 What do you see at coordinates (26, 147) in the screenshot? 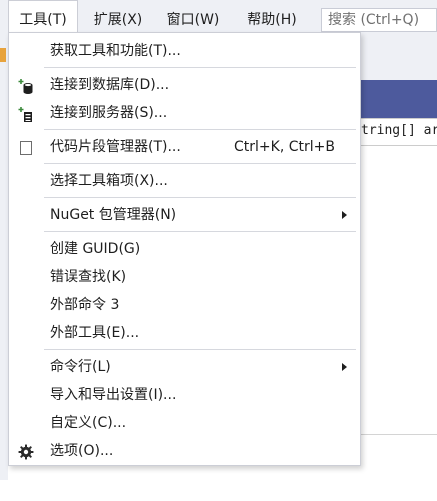
I see `snippet-checkbox-icon` at bounding box center [26, 147].